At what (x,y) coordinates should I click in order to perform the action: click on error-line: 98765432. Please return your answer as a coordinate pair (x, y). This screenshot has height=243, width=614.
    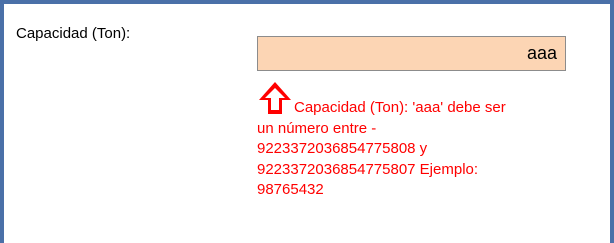
    Looking at the image, I should click on (290, 189).